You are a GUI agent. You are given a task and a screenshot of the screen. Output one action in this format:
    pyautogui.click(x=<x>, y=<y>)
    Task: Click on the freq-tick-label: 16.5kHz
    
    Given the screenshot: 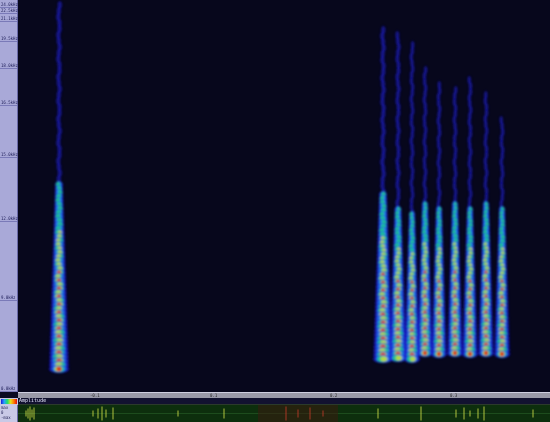 What is the action you would take?
    pyautogui.click(x=9, y=103)
    